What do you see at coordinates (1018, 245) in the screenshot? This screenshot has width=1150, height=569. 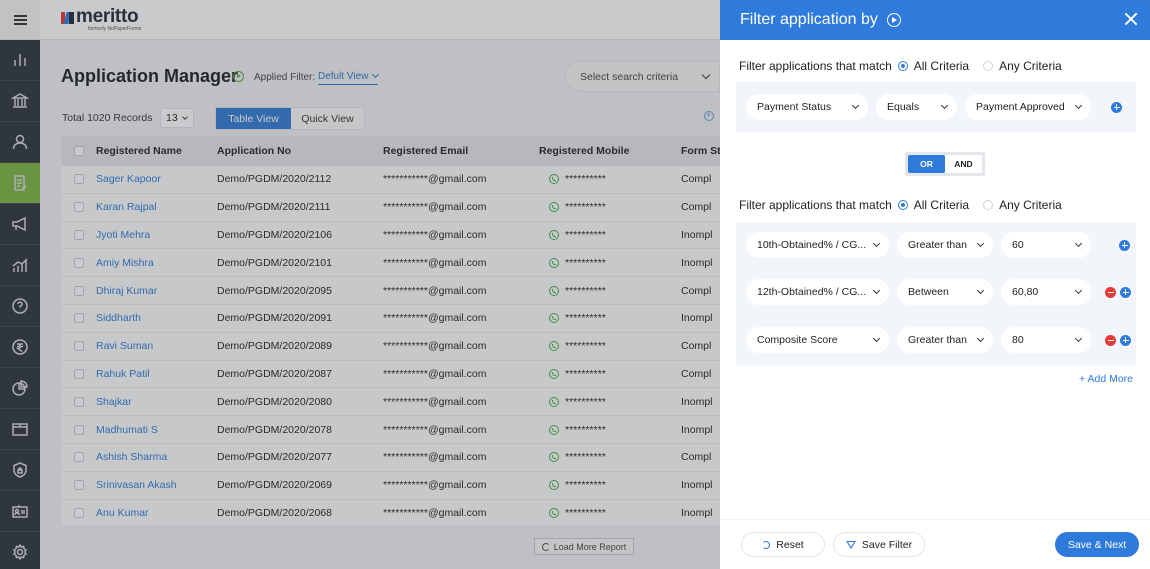 I see `value-value: 60` at bounding box center [1018, 245].